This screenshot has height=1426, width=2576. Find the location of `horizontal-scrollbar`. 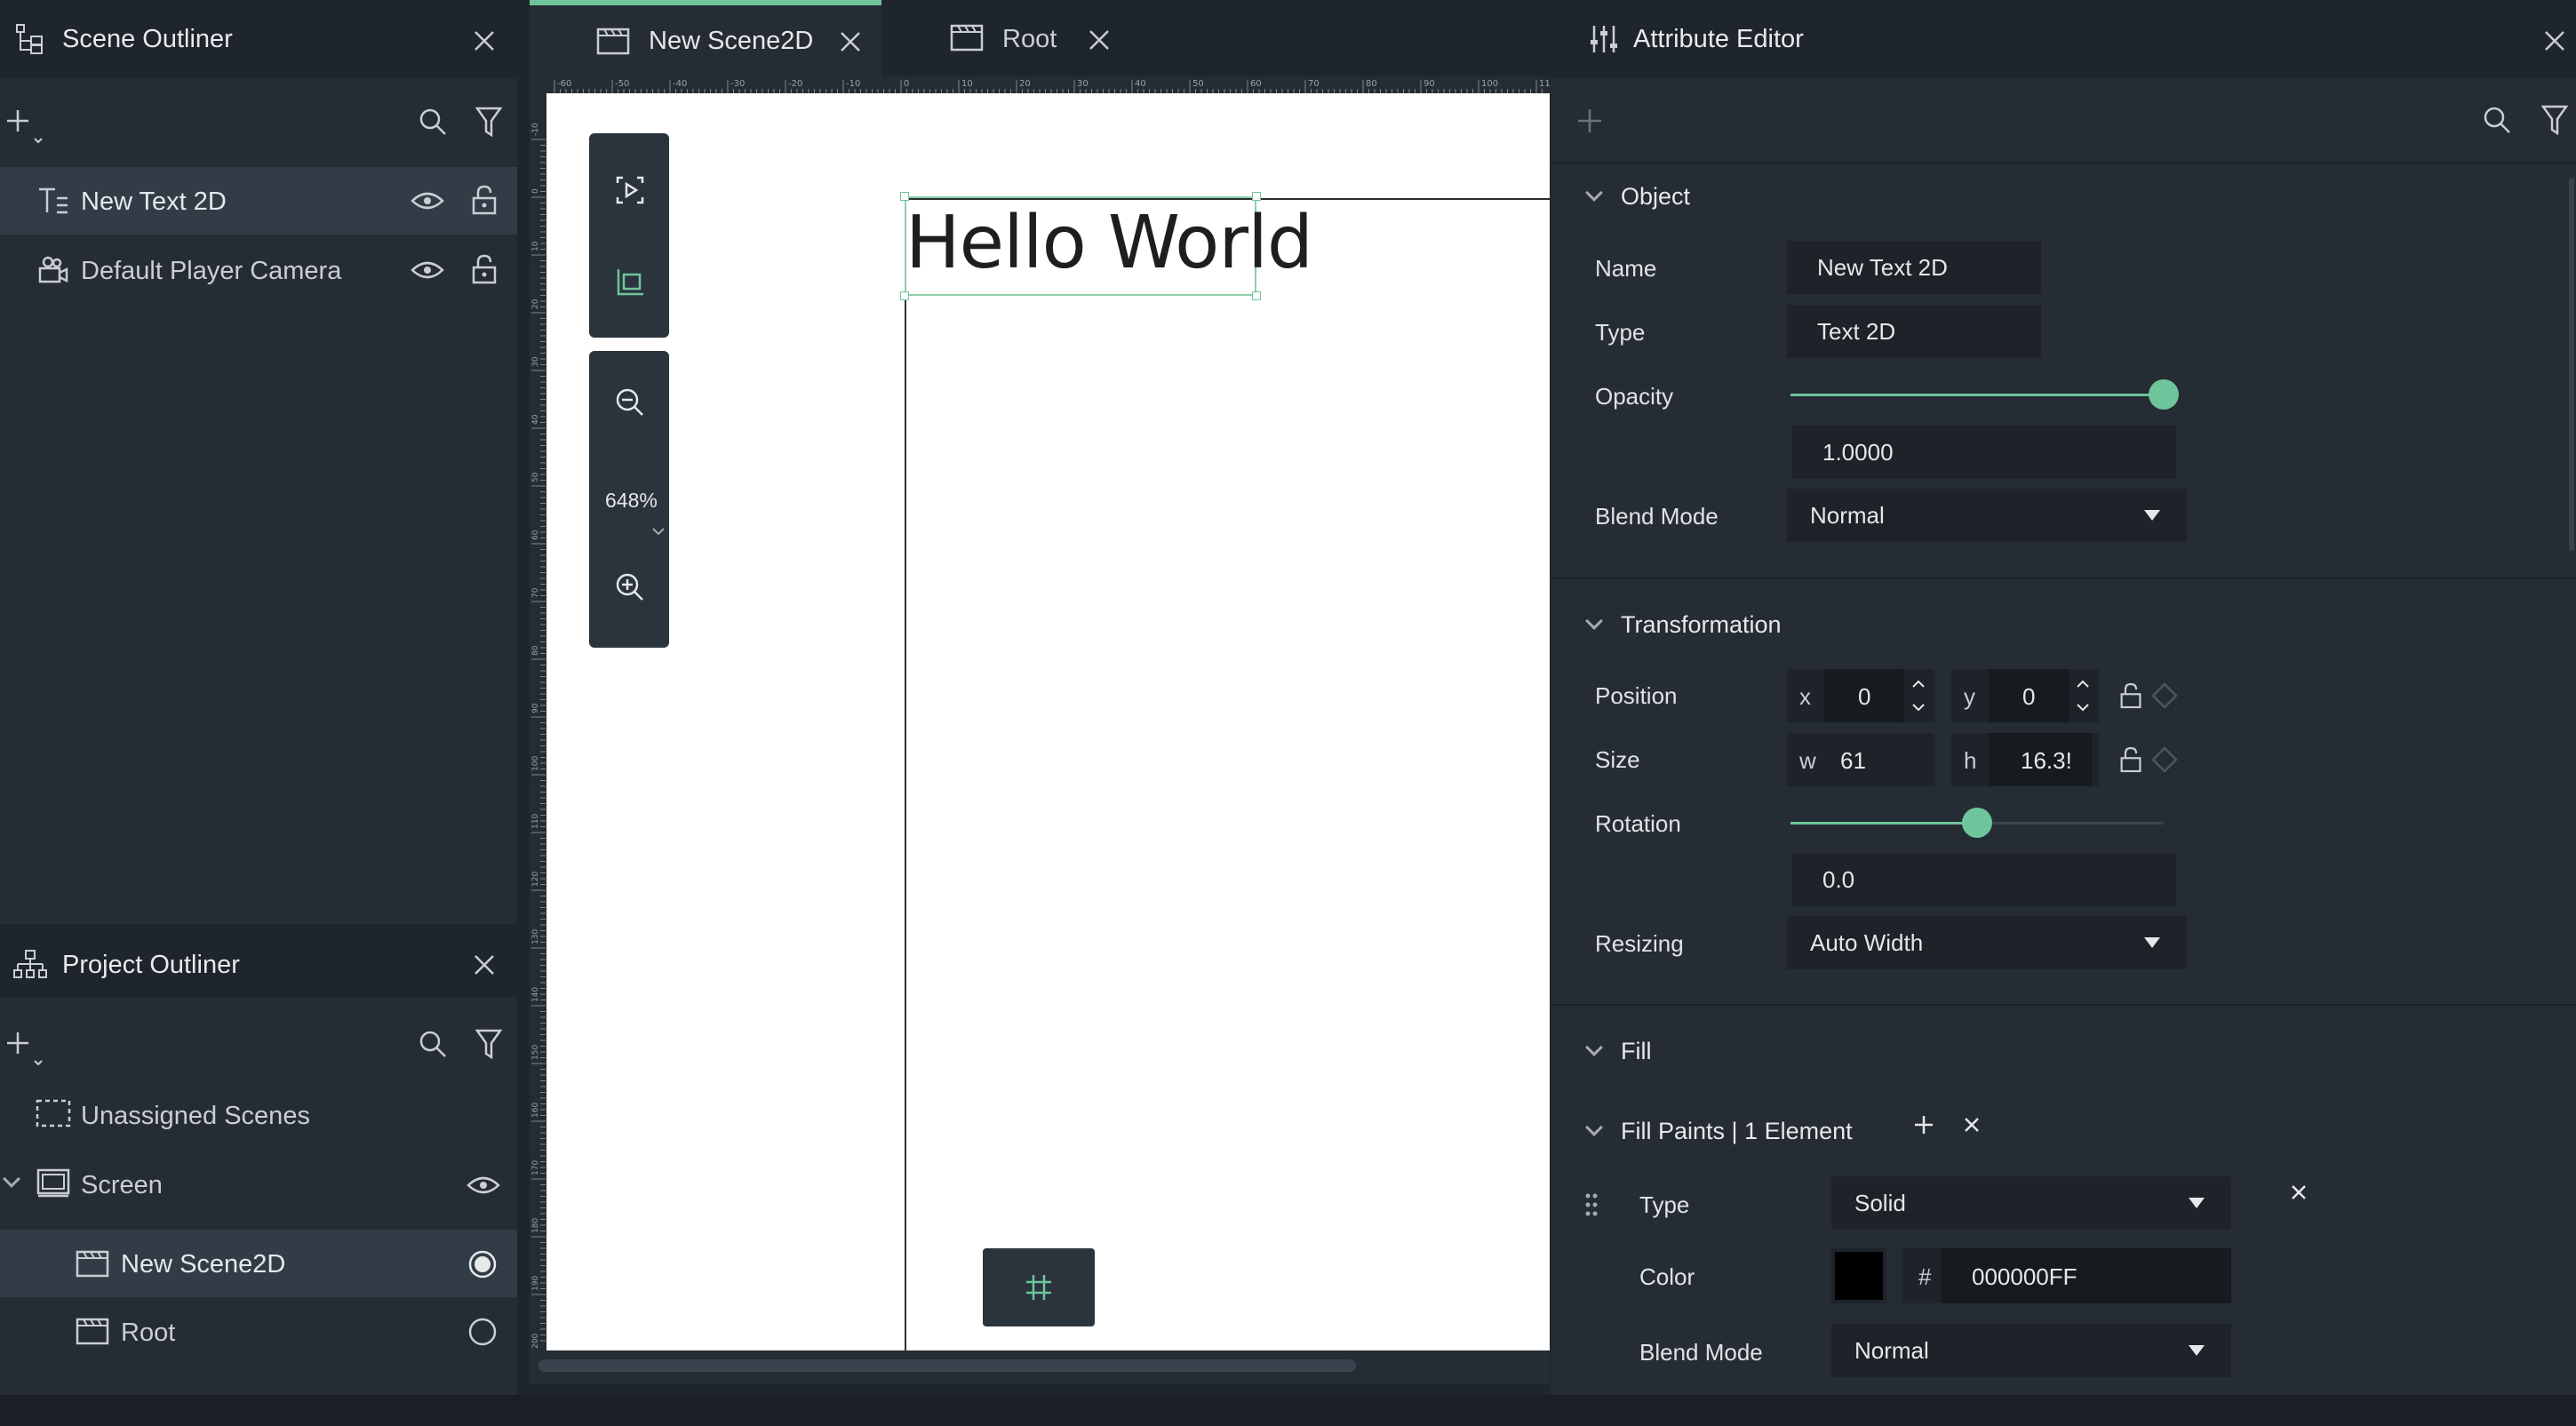

horizontal-scrollbar is located at coordinates (947, 1365).